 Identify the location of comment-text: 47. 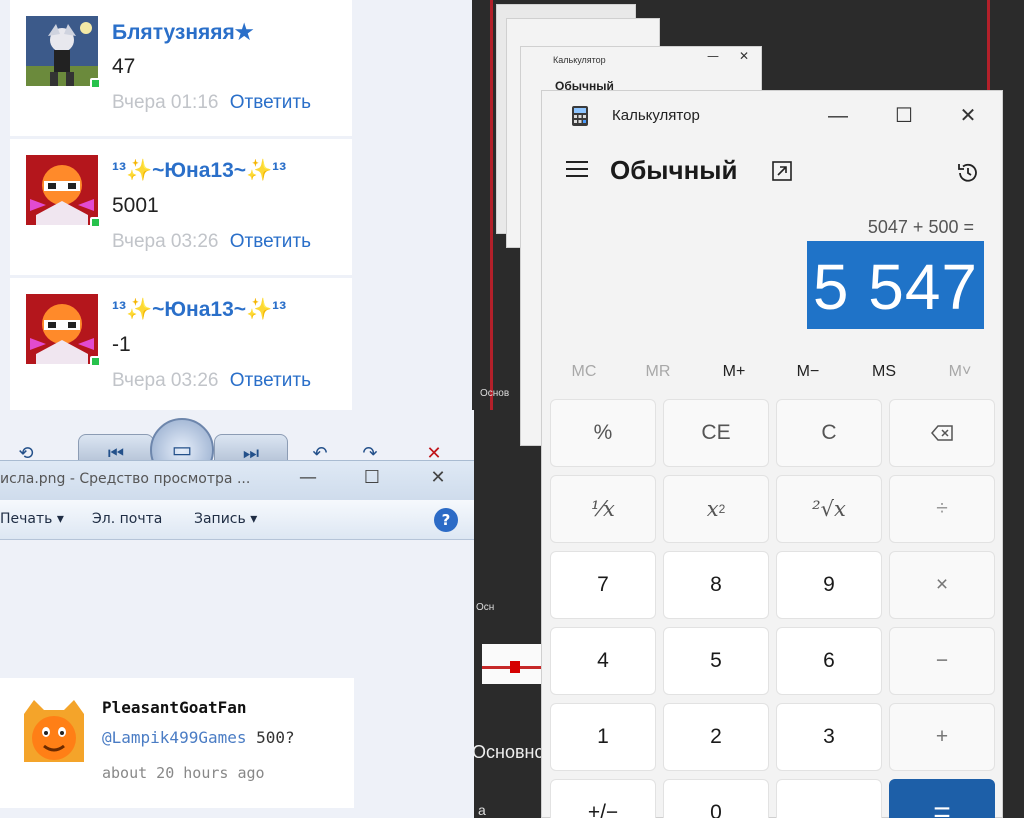
(124, 66).